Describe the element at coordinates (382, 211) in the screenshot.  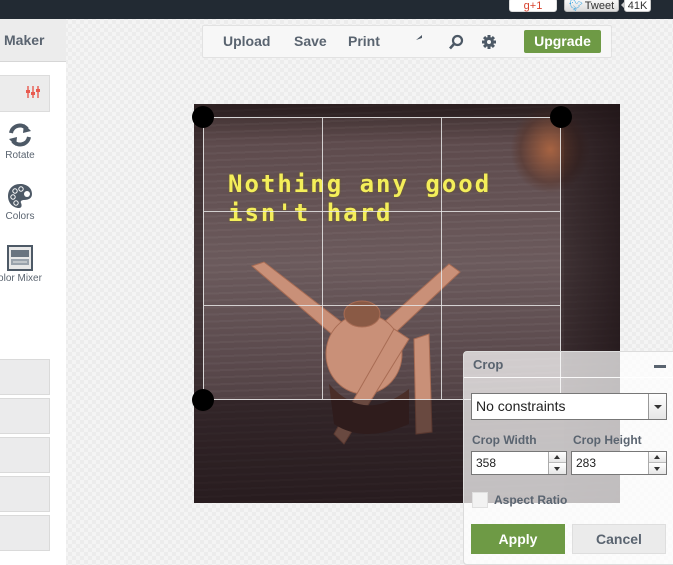
I see `grid-line-h1` at that location.